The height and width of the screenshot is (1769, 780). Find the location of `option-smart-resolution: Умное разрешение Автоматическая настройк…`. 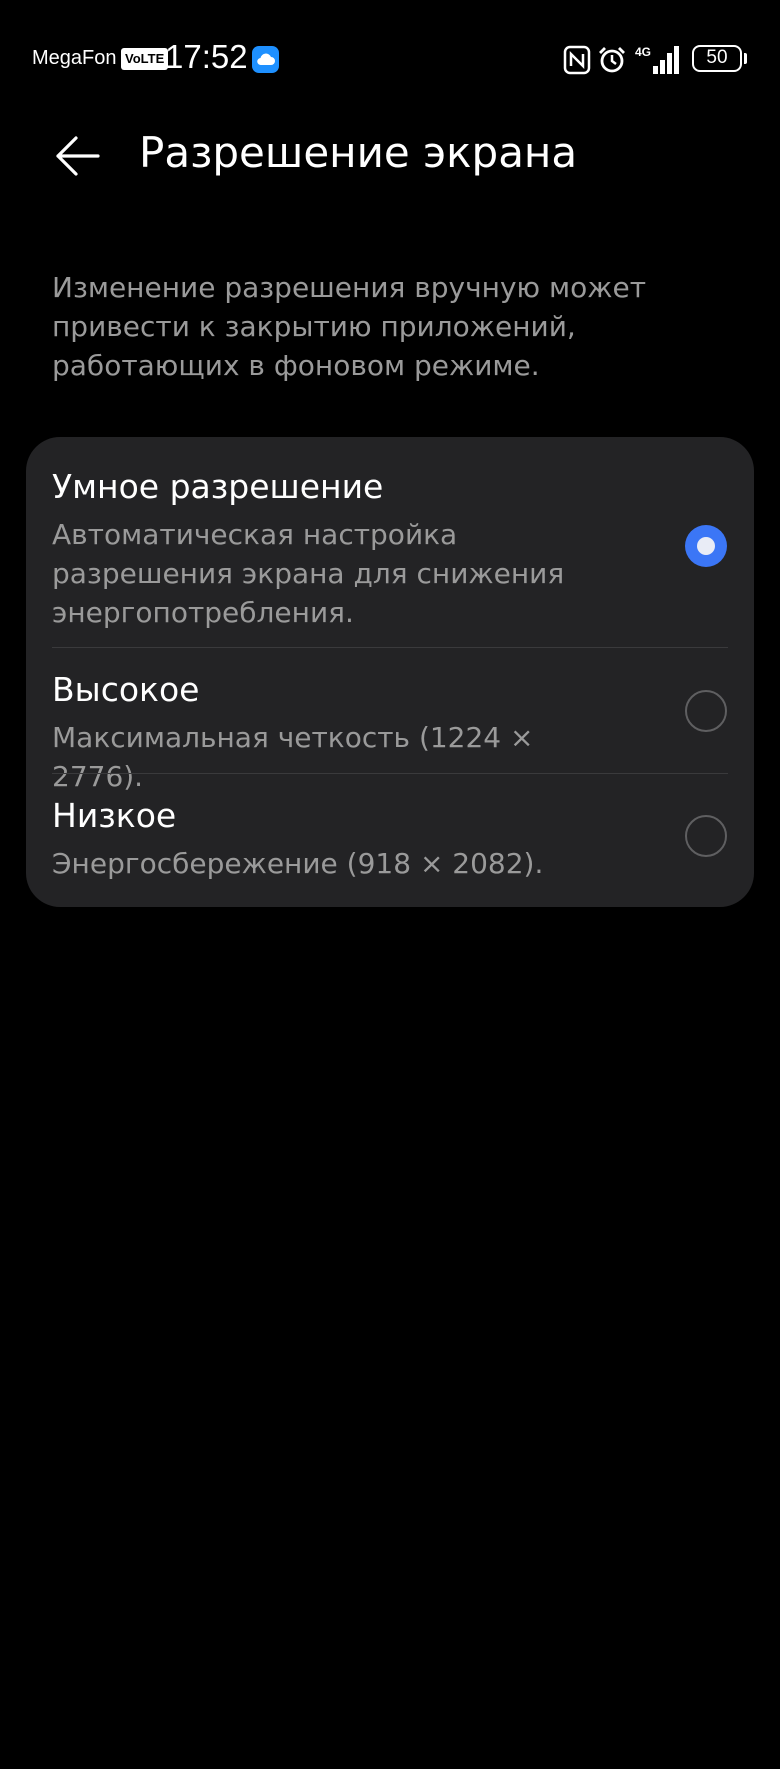

option-smart-resolution: Умное разрешение Автоматическая настройк… is located at coordinates (390, 542).